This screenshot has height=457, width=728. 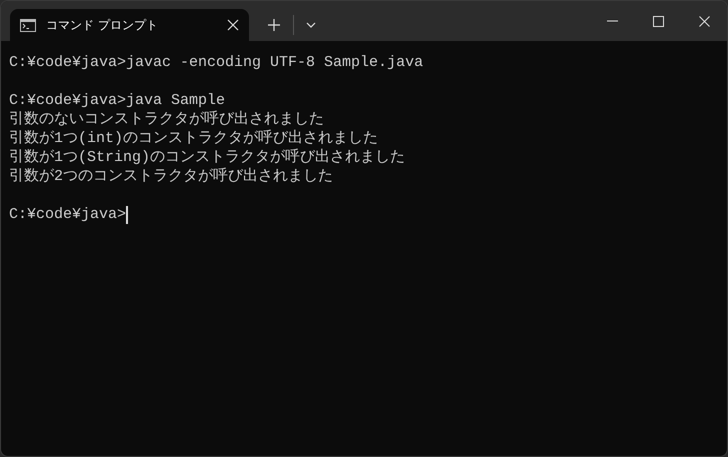 I want to click on console-prompt: C:¥code¥java>, so click(x=67, y=214).